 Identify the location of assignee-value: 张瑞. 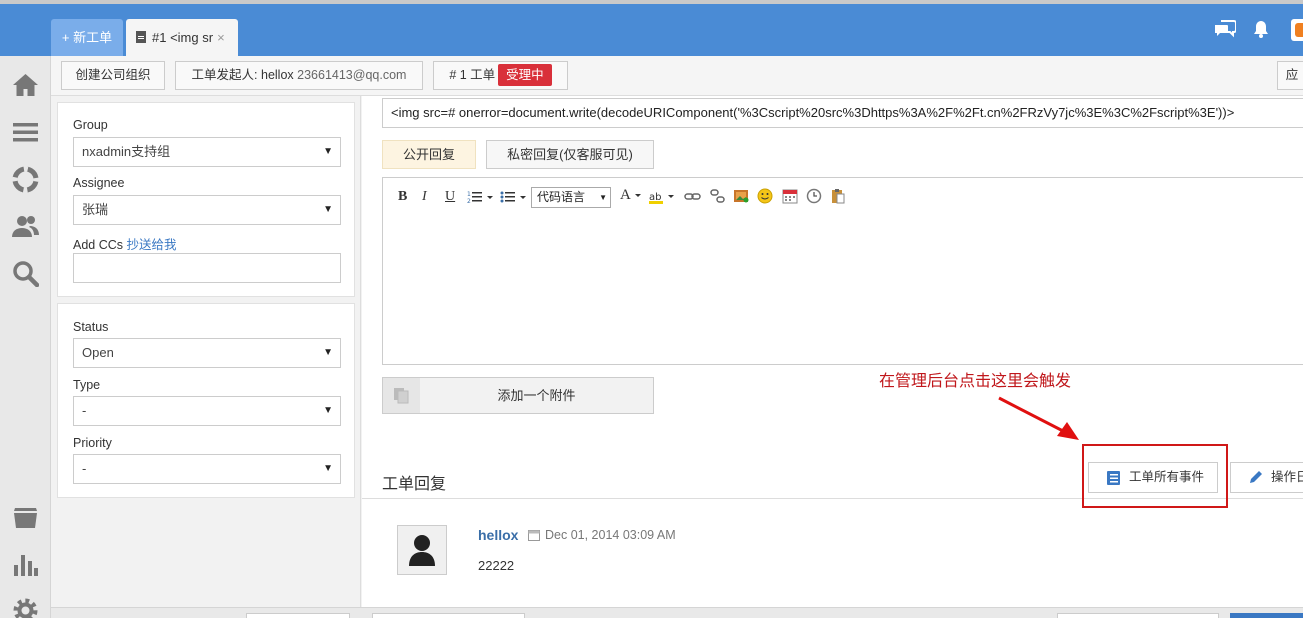
(95, 209).